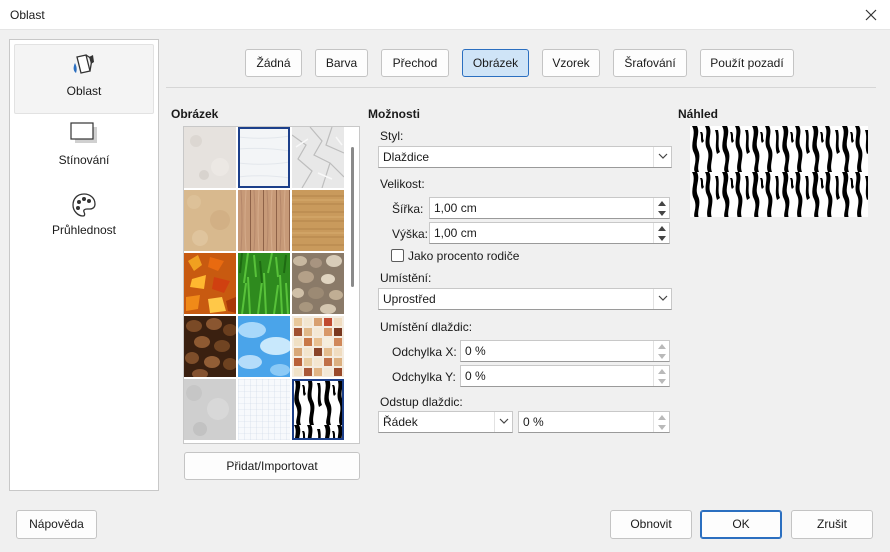 The image size is (890, 552). I want to click on add-import-button: Přidat/Importovat, so click(272, 466).